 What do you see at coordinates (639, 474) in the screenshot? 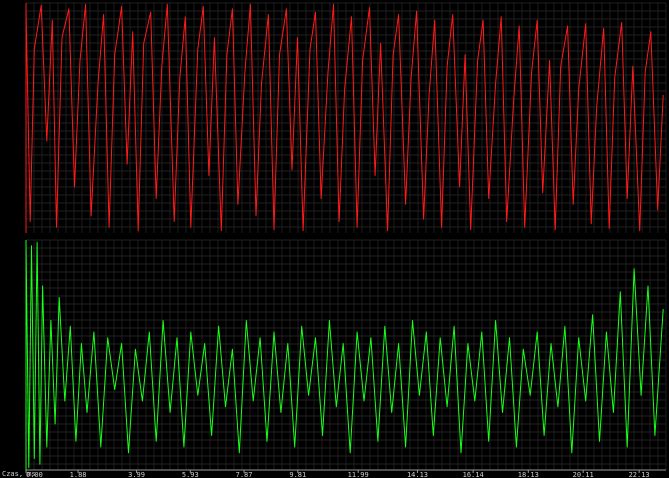
I see `x-tick-label: 22.13` at bounding box center [639, 474].